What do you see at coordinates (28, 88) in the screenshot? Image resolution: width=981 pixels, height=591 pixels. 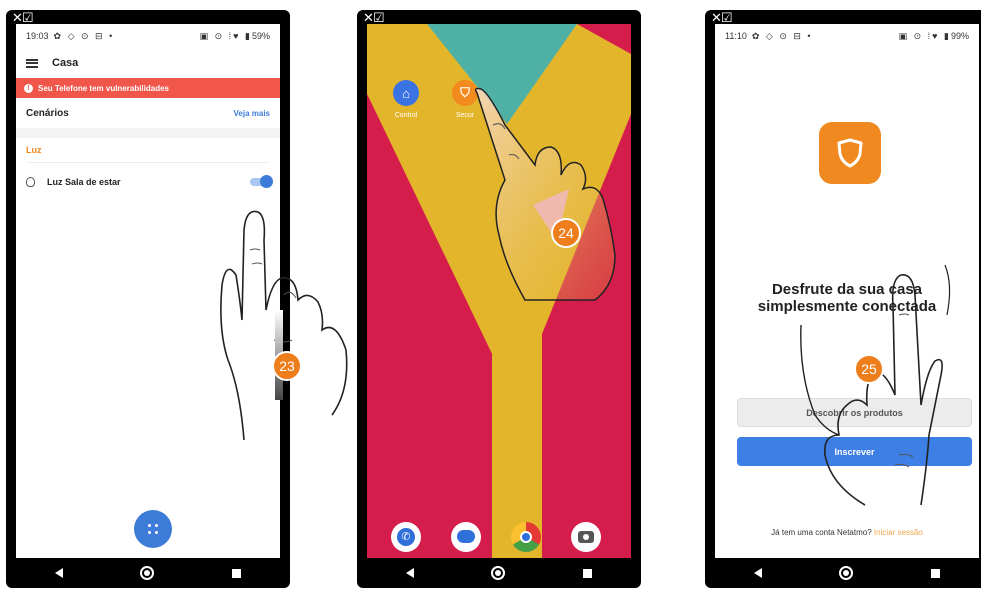 I see `warning-icon: !` at bounding box center [28, 88].